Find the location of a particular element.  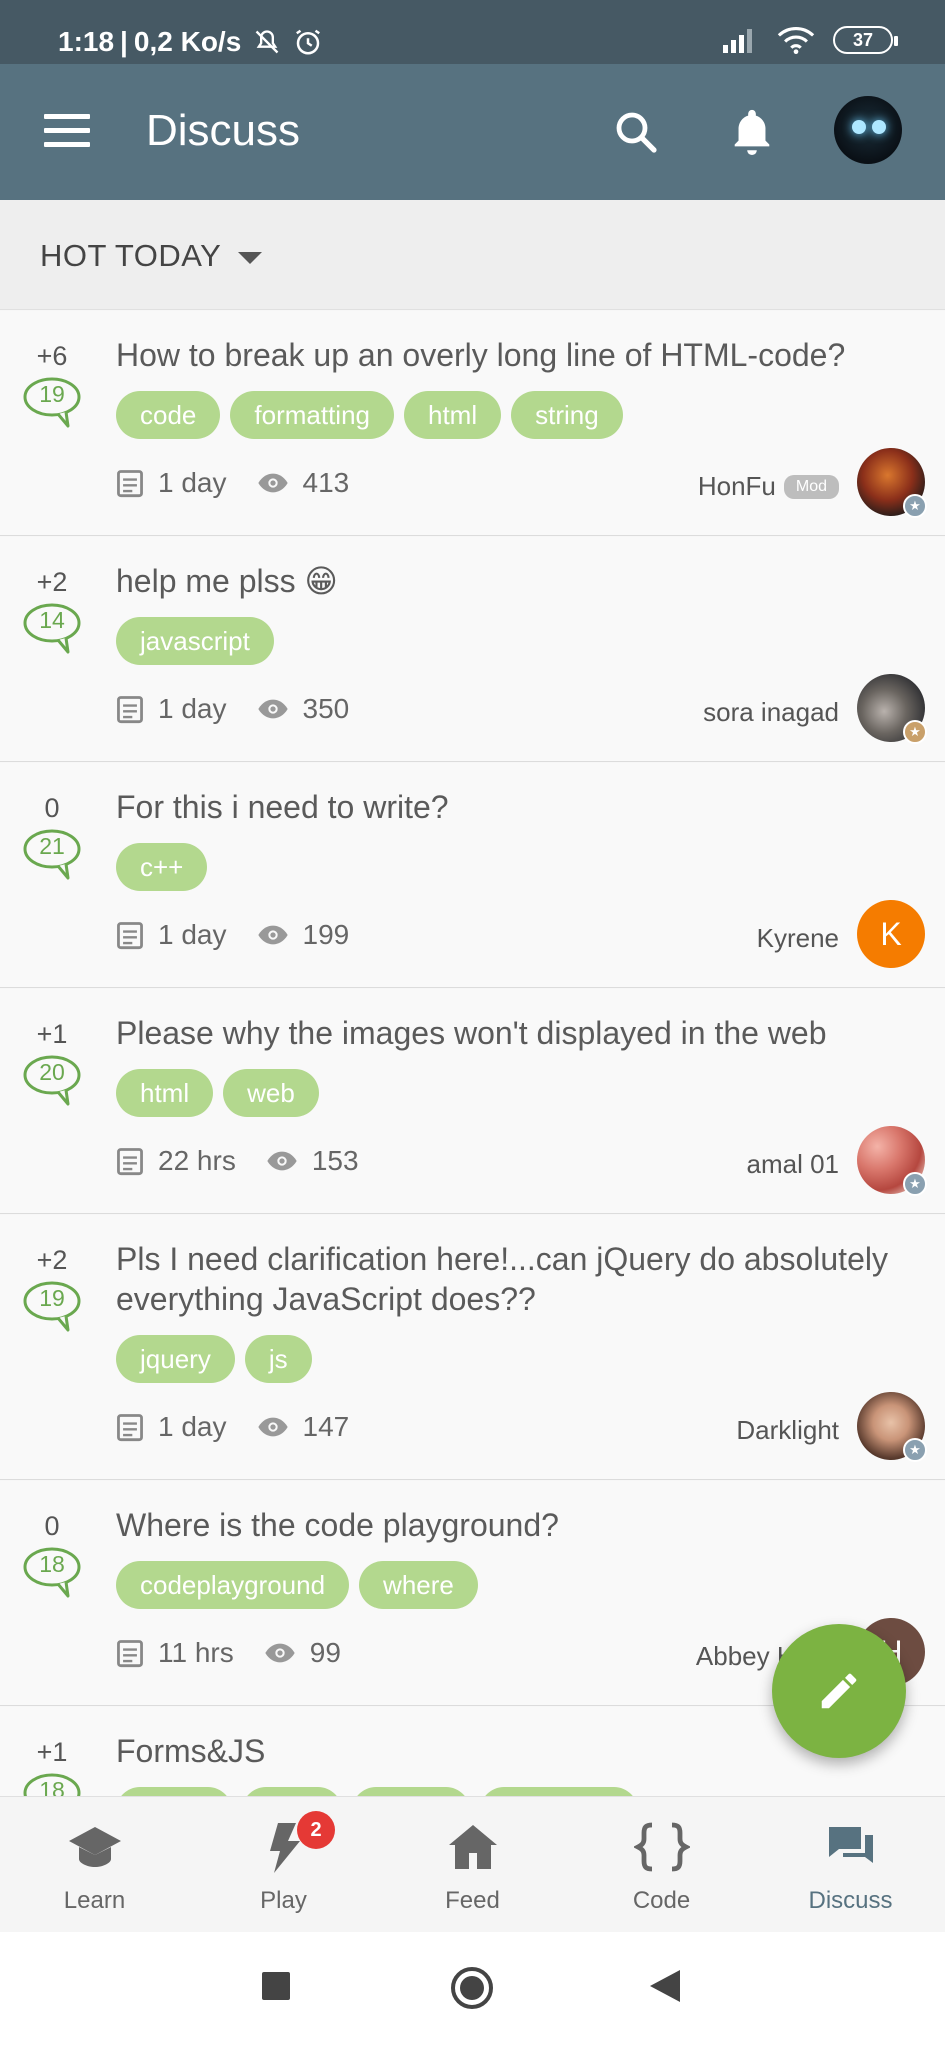

vote-count: +2 is located at coordinates (52, 1260).